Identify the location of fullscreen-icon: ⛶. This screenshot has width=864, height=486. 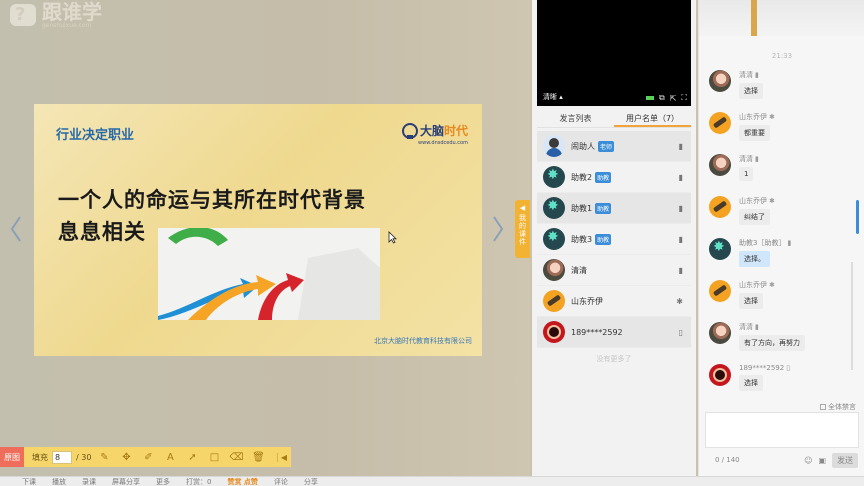
(684, 98).